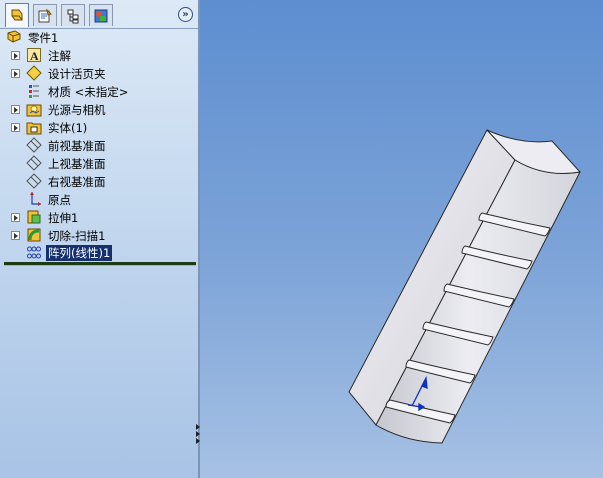 Image resolution: width=603 pixels, height=478 pixels. What do you see at coordinates (77, 146) in the screenshot?
I see `tree-item-label: 前视基准面` at bounding box center [77, 146].